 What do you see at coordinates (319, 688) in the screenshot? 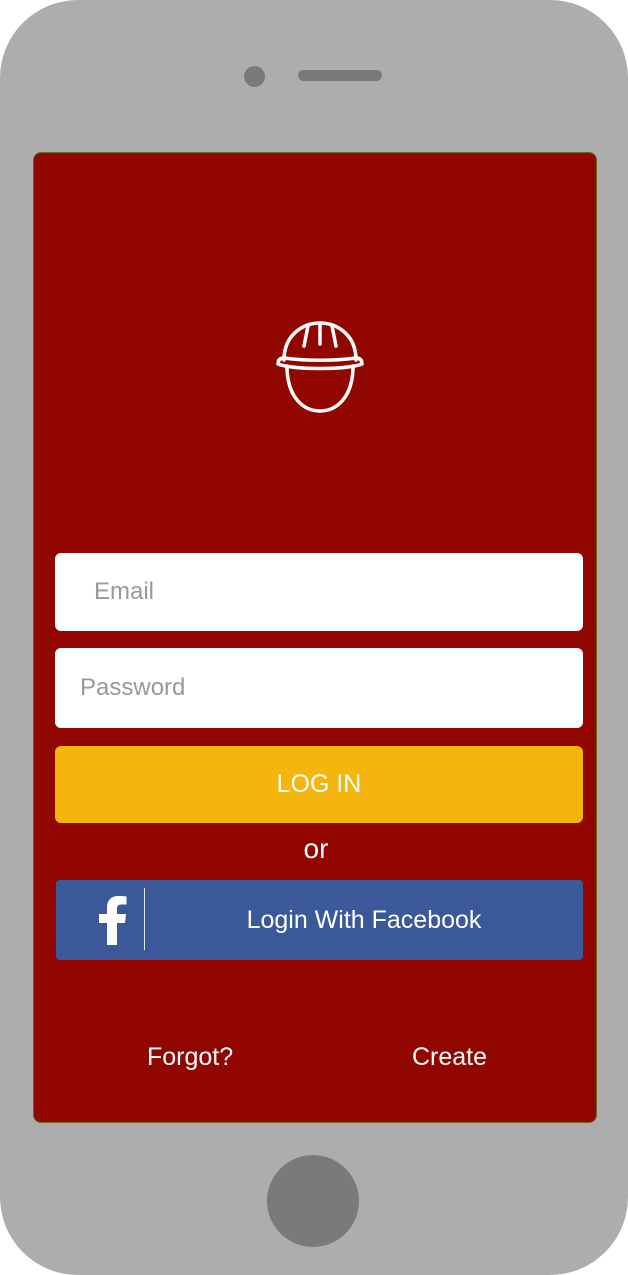
I see `password-input` at bounding box center [319, 688].